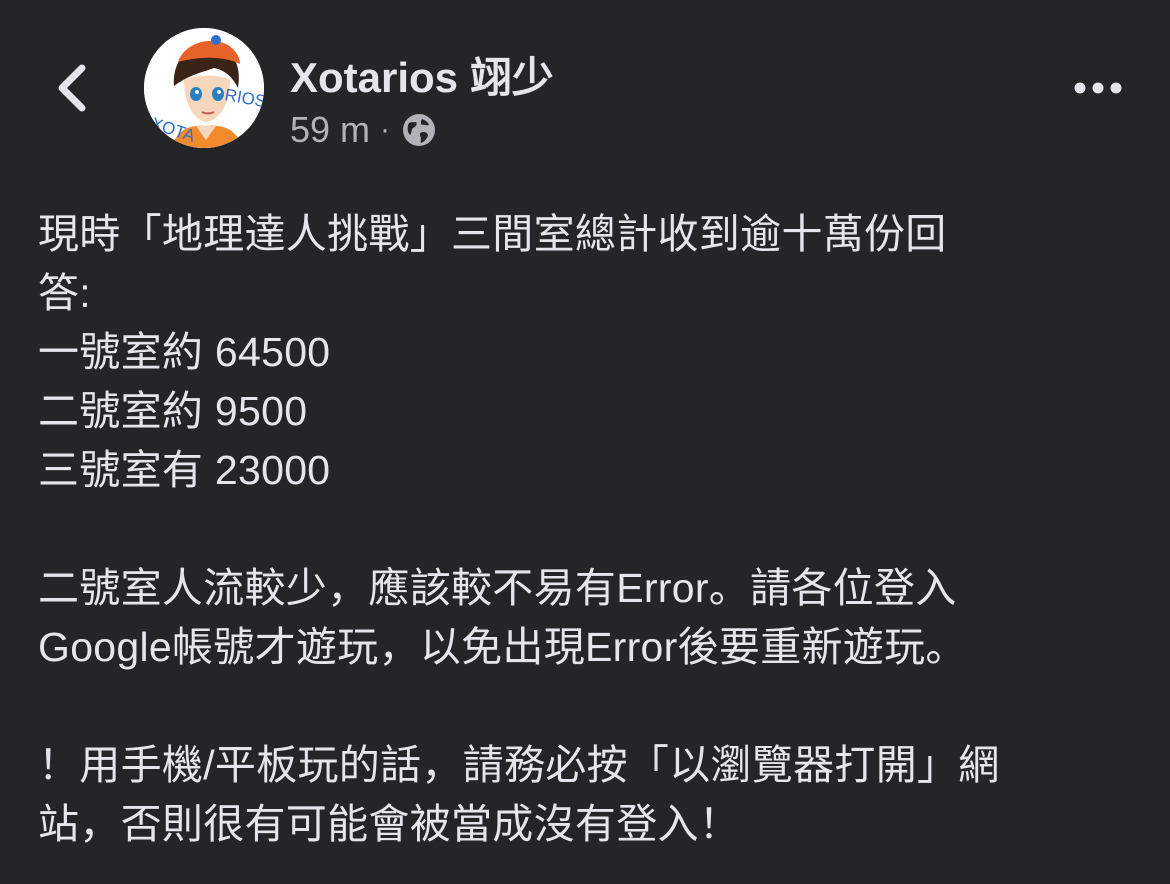 The image size is (1170, 884). I want to click on author-name: Xotarios 翊少, so click(422, 74).